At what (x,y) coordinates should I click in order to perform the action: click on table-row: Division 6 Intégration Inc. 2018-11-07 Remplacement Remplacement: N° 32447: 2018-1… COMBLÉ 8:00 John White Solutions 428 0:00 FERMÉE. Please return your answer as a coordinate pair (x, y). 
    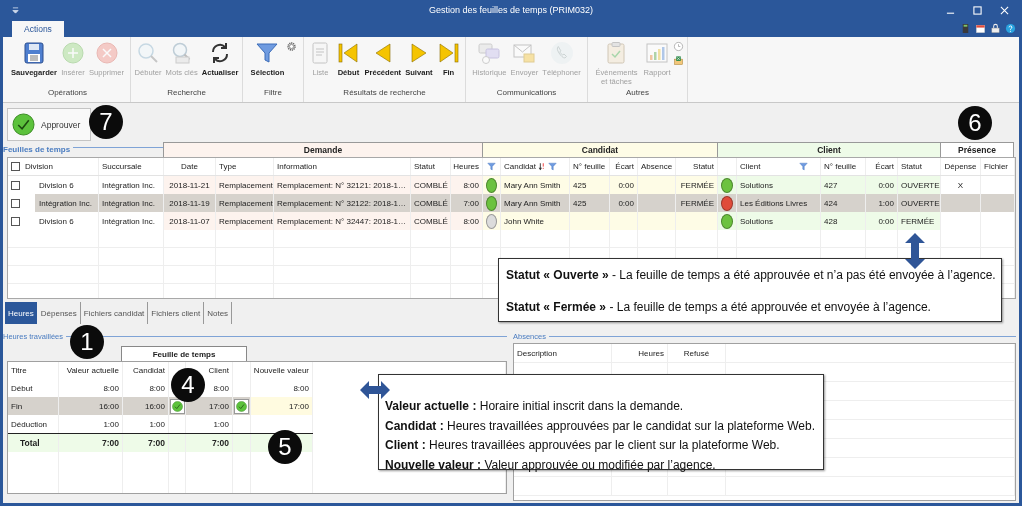
    Looking at the image, I should click on (511, 221).